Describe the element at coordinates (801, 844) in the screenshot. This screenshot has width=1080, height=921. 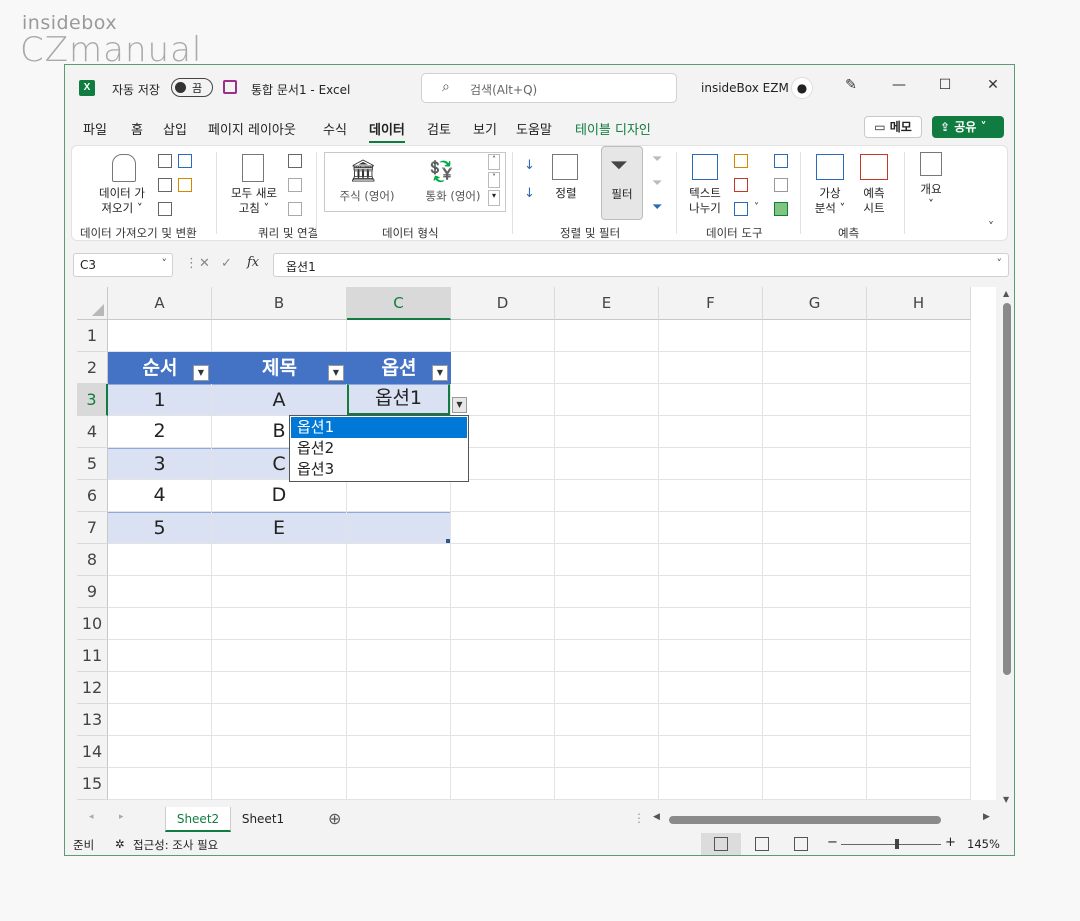
I see `page-break-view-icon` at that location.